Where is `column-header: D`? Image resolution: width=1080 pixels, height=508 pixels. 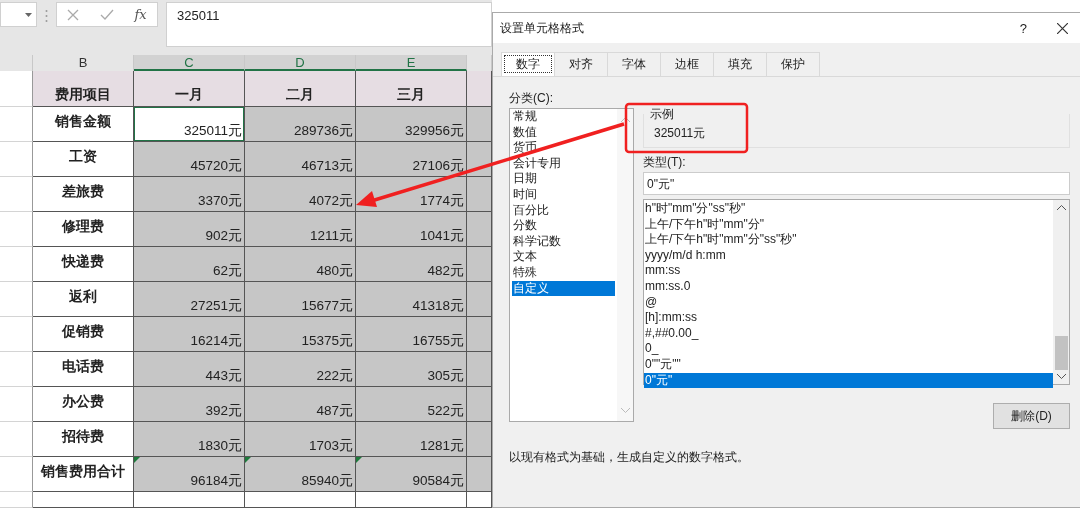 column-header: D is located at coordinates (300, 63).